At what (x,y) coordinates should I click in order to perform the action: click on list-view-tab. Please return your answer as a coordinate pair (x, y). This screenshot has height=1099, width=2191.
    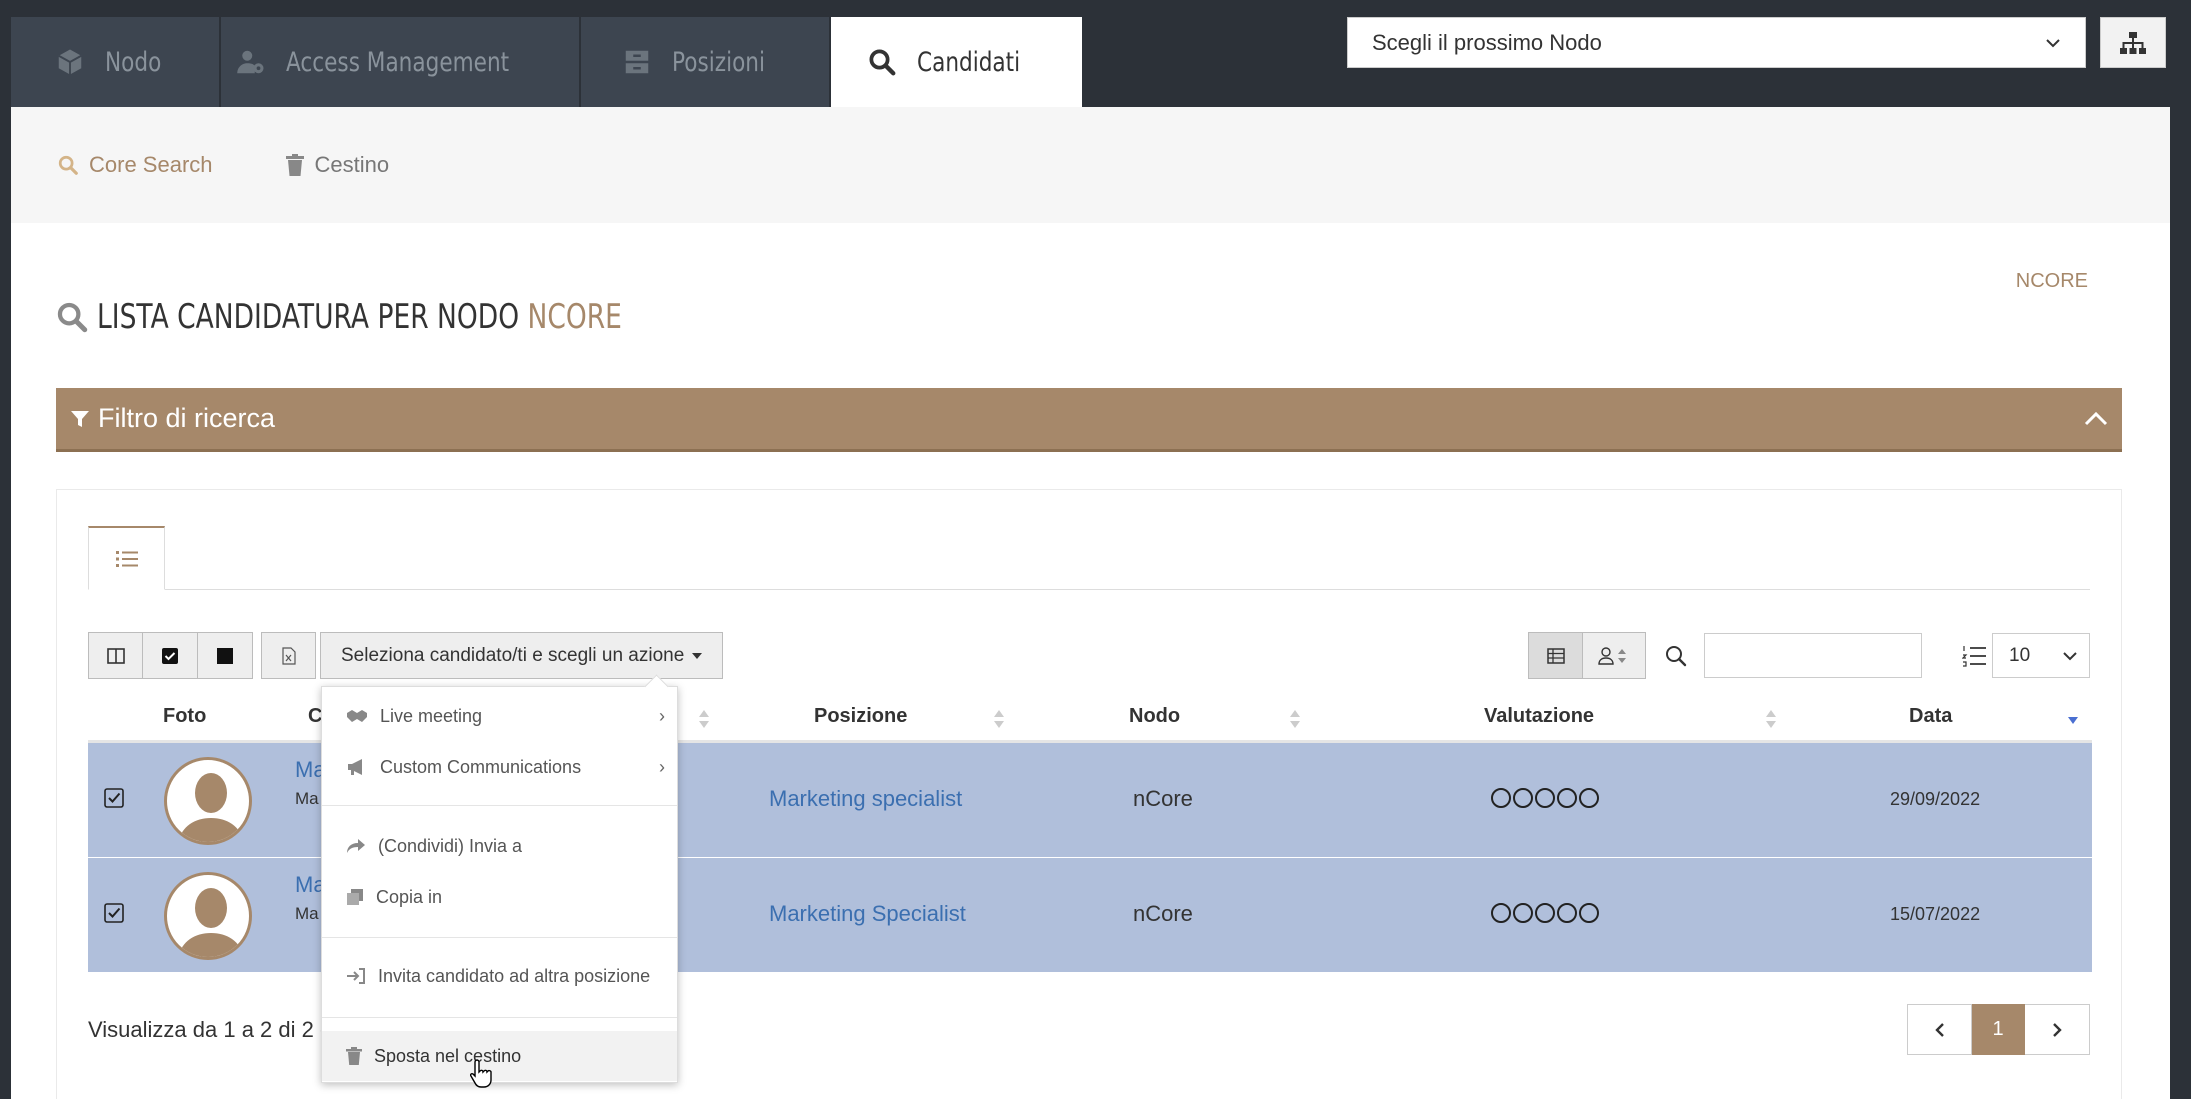
    Looking at the image, I should click on (126, 558).